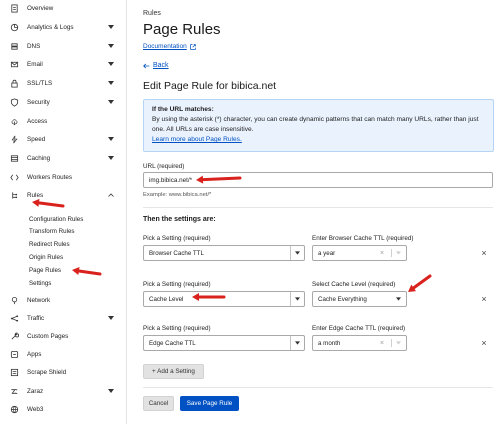 This screenshot has width=500, height=424. What do you see at coordinates (63, 391) in the screenshot?
I see `sidebar-item-zaraz: Zaraz` at bounding box center [63, 391].